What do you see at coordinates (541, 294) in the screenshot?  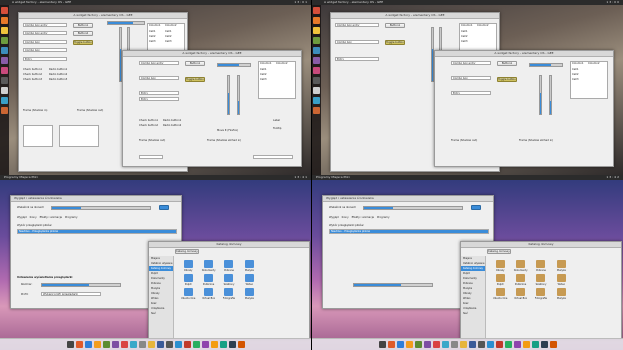 I see `folder-item: Fotografie` at bounding box center [541, 294].